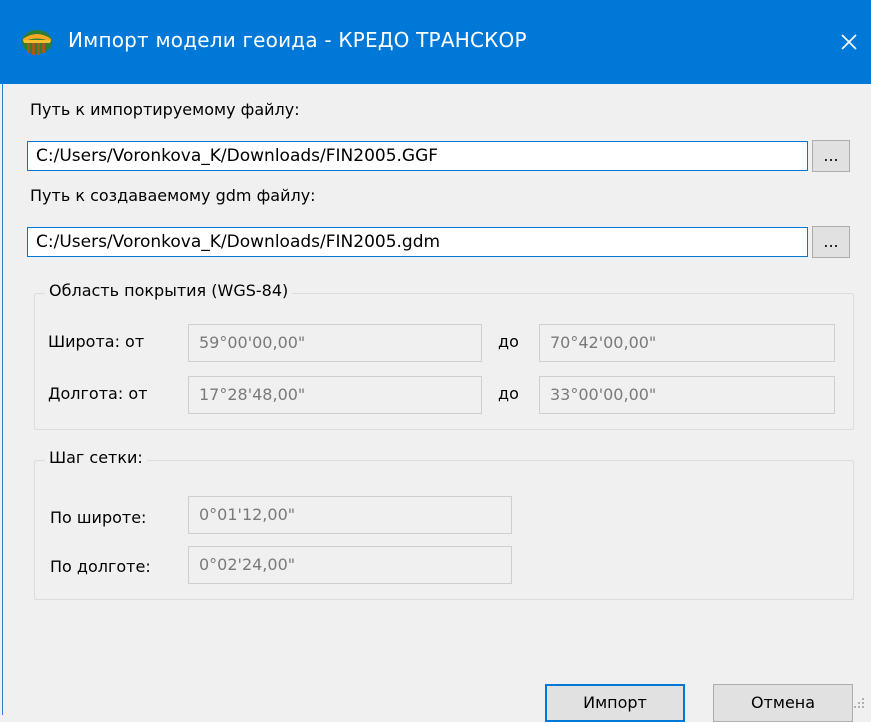 The width and height of the screenshot is (871, 722). I want to click on longitude-to-label: до, so click(508, 393).